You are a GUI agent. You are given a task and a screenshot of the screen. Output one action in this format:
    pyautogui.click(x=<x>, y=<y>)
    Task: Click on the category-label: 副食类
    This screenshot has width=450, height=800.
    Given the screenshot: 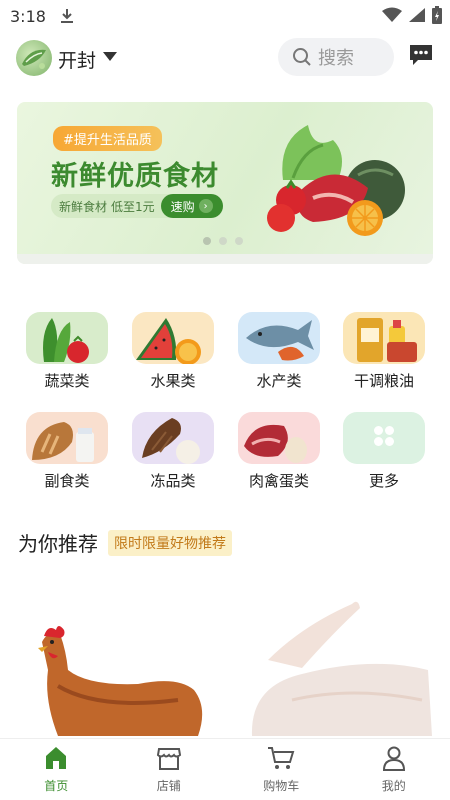 What is the action you would take?
    pyautogui.click(x=67, y=481)
    